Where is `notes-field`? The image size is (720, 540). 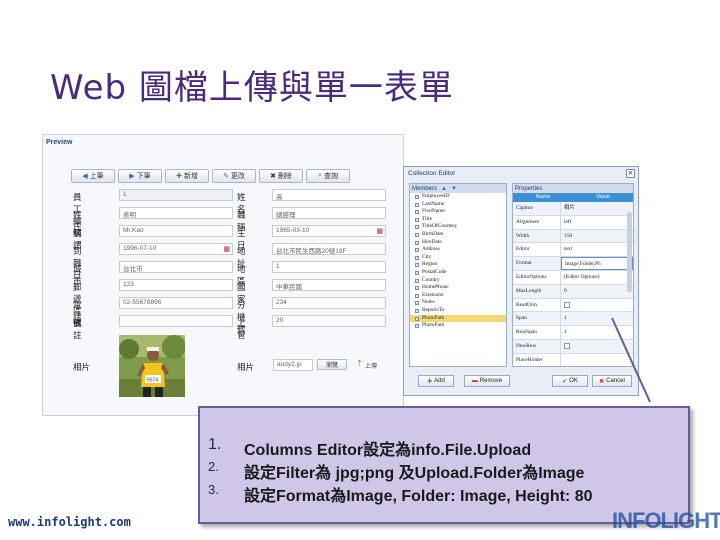 notes-field is located at coordinates (176, 321).